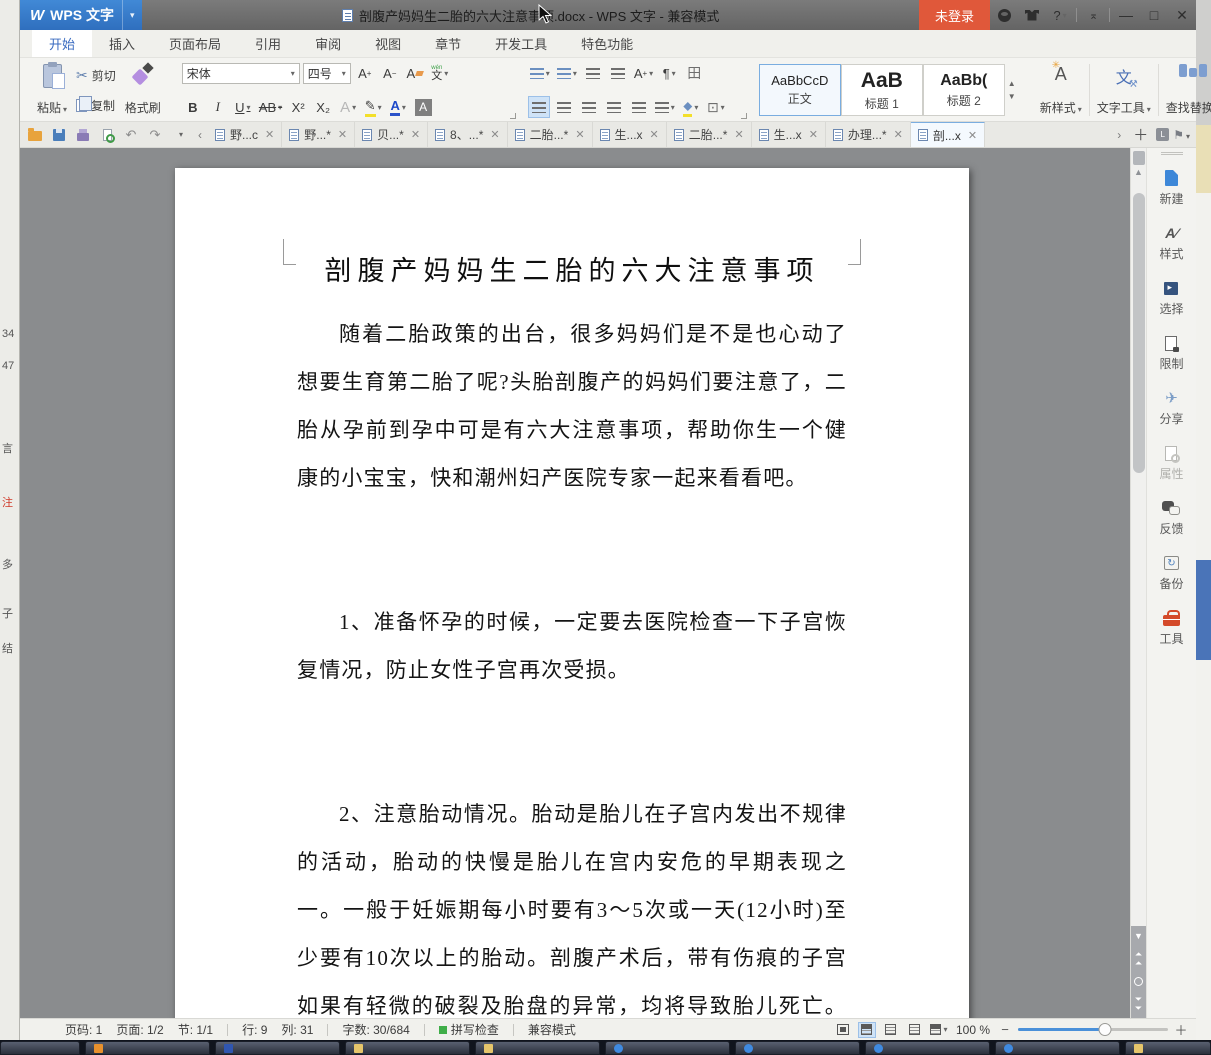  What do you see at coordinates (398, 107) in the screenshot?
I see `font-color-button: A ▾` at bounding box center [398, 107].